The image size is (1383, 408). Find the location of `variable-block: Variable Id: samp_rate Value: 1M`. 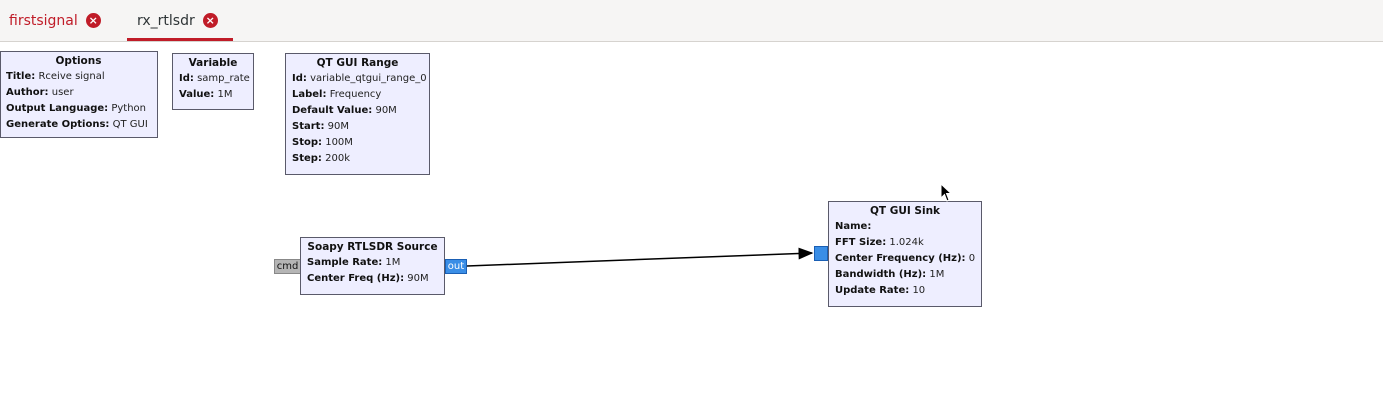

variable-block: Variable Id: samp_rate Value: 1M is located at coordinates (213, 81).